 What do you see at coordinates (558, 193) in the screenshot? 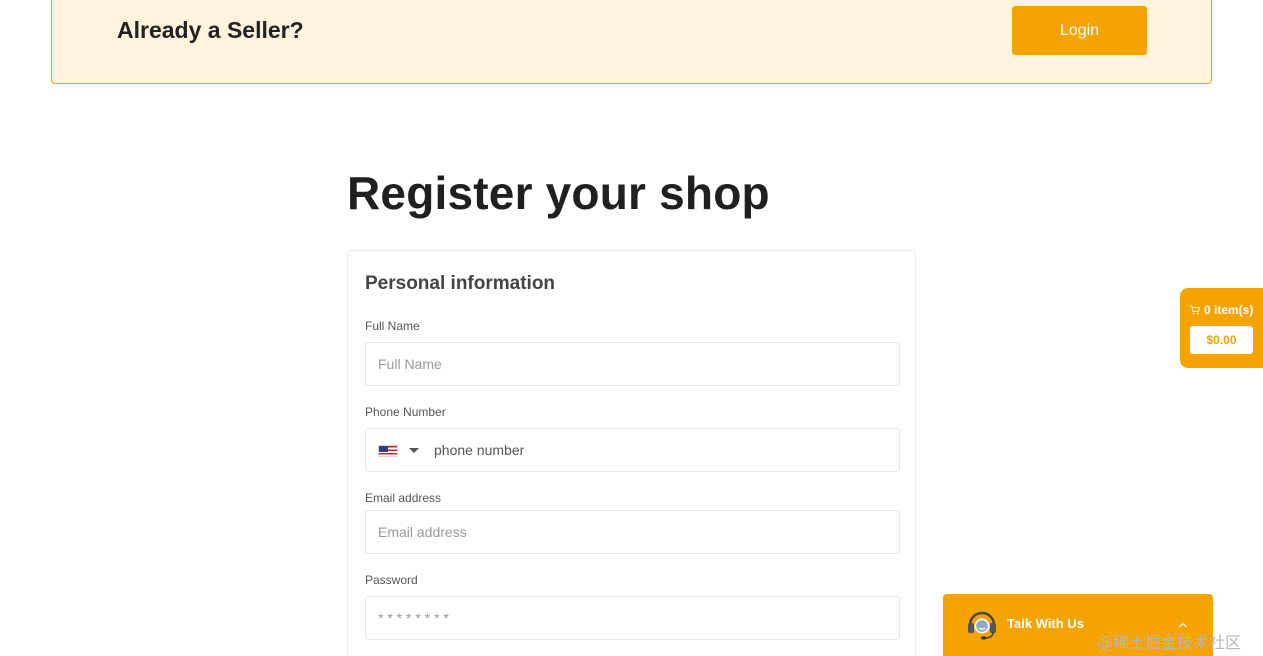
I see `page-title: Register your shop` at bounding box center [558, 193].